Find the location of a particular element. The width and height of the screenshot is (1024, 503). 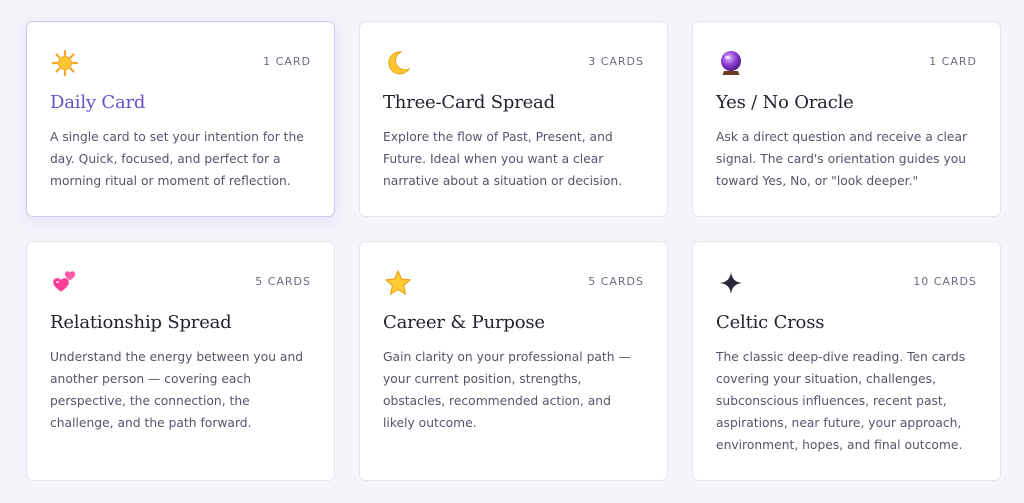

card-header: 10 CARDS is located at coordinates (846, 283).